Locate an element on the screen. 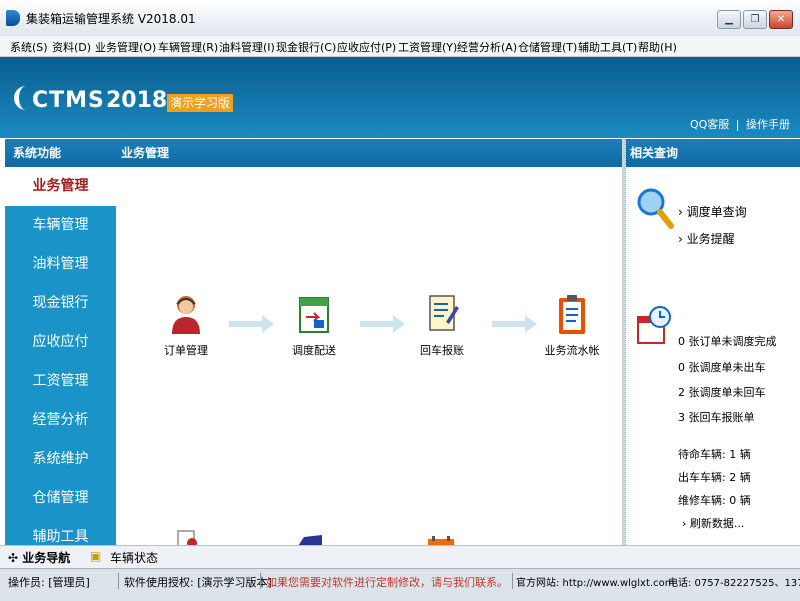 The height and width of the screenshot is (601, 800). title-bar: 集装箱运输管理系统 V2018.01 ▁ ❐ ✕ is located at coordinates (400, 18).